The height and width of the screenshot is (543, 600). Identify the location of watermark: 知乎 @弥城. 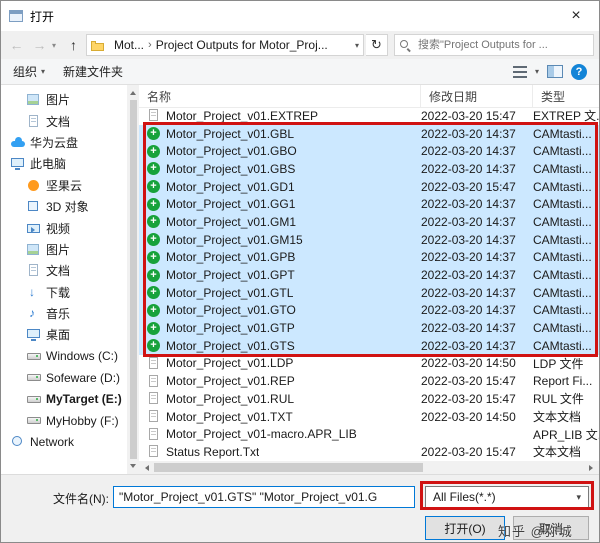
(535, 531).